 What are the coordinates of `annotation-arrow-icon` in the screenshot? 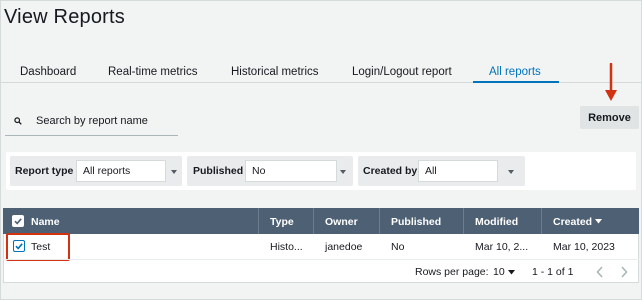 It's located at (611, 82).